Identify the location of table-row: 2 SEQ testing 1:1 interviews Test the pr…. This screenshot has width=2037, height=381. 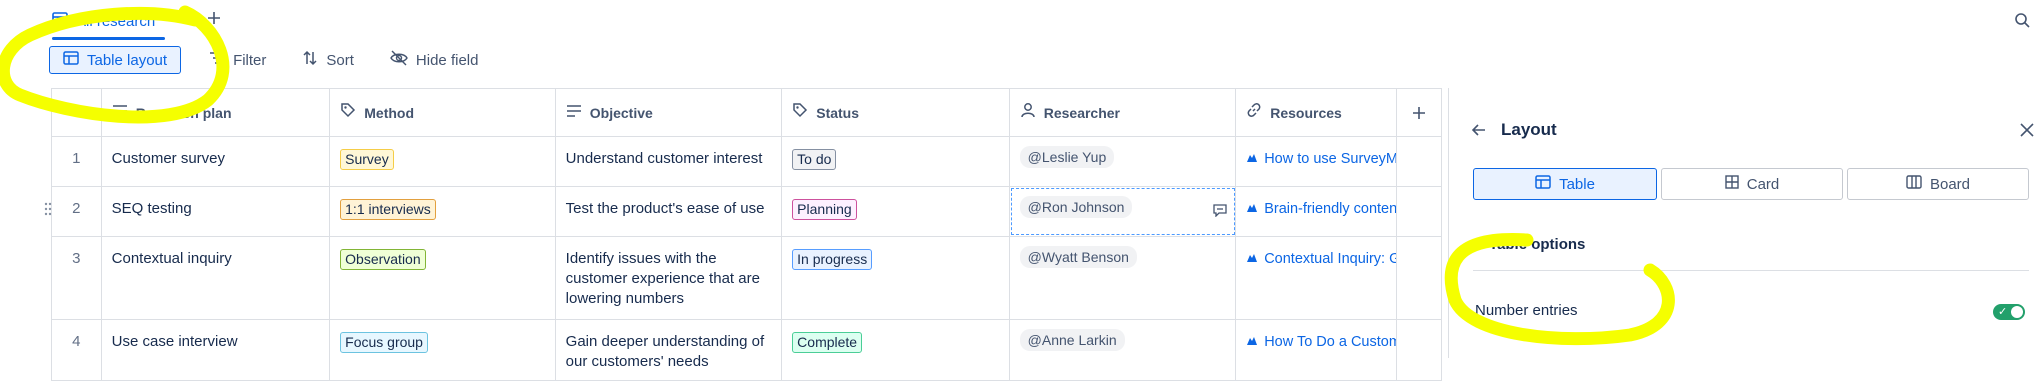
(743, 212).